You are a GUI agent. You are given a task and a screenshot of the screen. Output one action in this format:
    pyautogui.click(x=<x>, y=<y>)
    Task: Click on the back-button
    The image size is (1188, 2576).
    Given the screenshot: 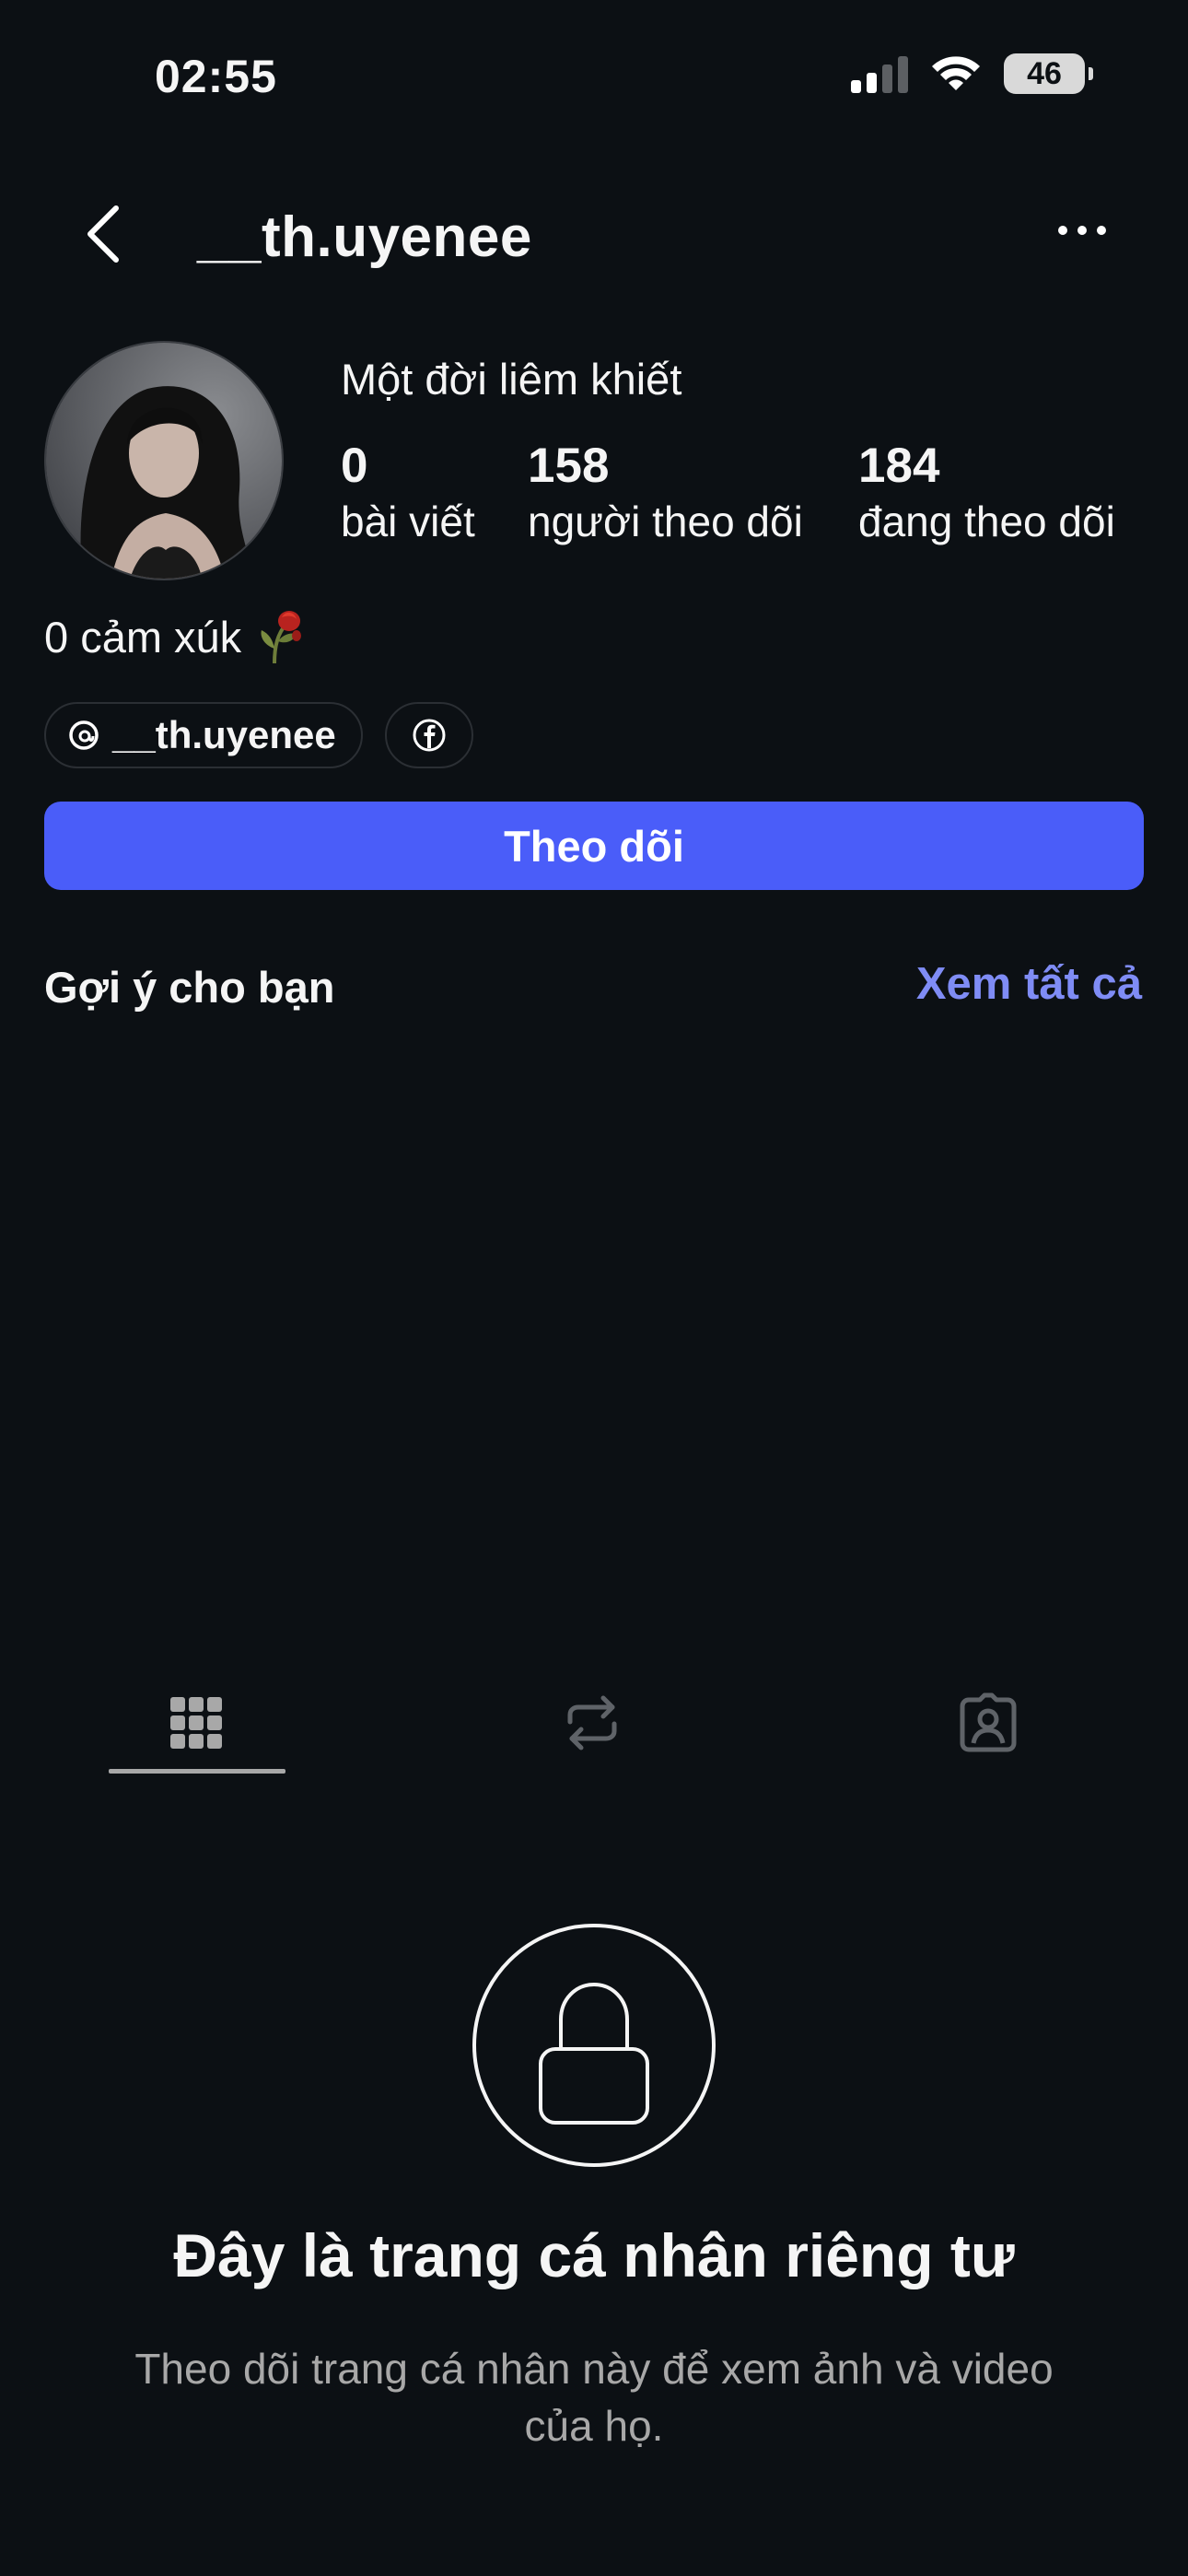 What is the action you would take?
    pyautogui.click(x=103, y=234)
    